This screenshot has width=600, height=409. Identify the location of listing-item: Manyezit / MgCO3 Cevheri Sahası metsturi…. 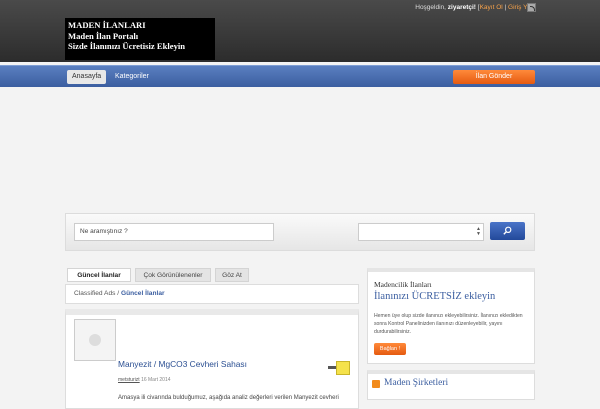
(212, 359).